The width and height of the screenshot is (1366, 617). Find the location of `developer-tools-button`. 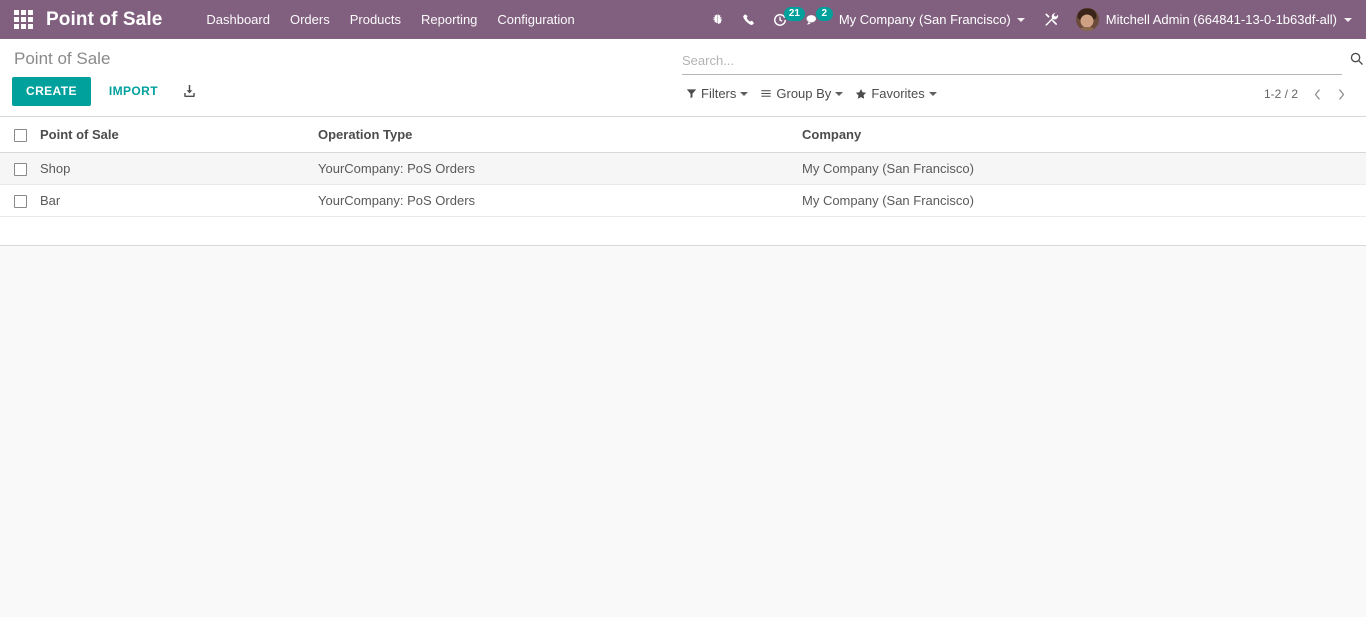

developer-tools-button is located at coordinates (1051, 19).